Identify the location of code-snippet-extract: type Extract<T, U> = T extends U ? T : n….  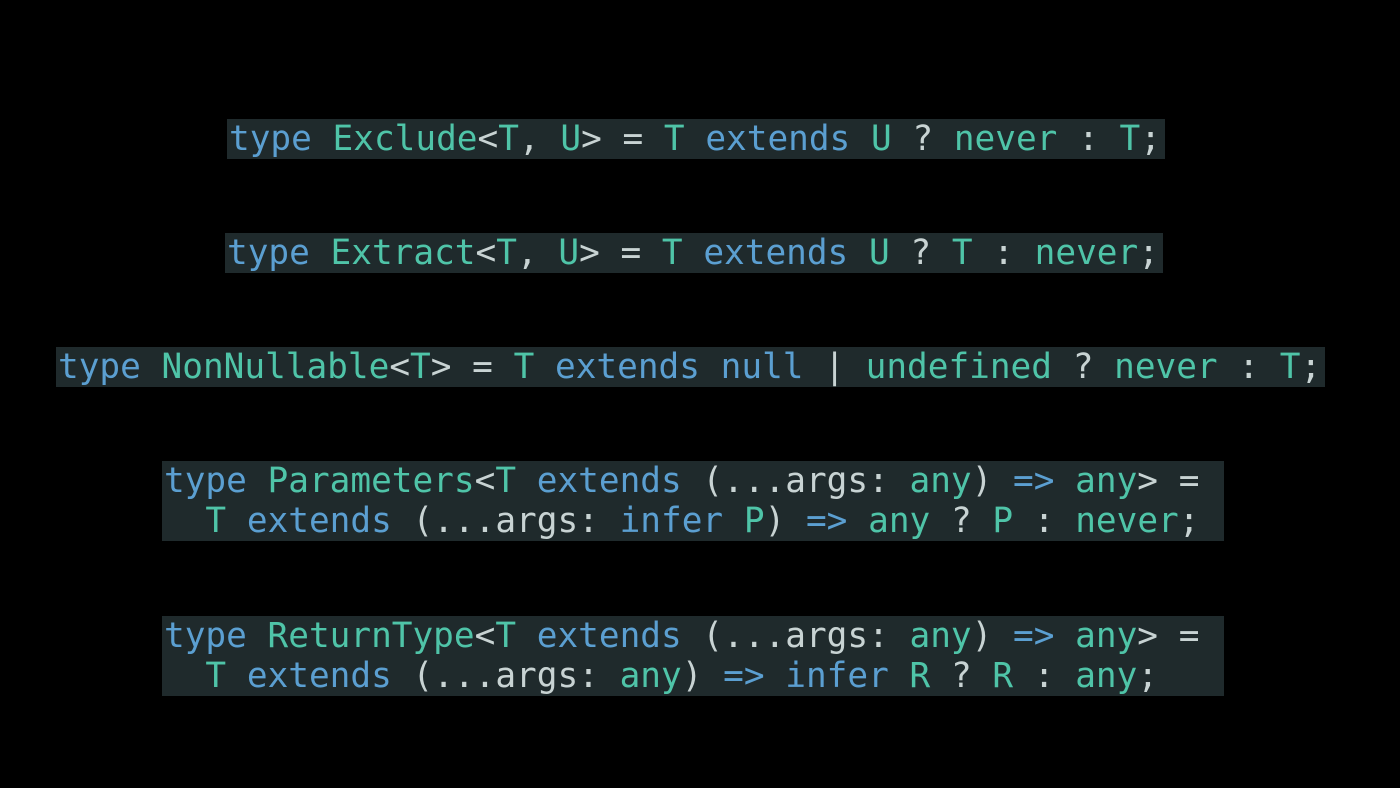
(694, 253).